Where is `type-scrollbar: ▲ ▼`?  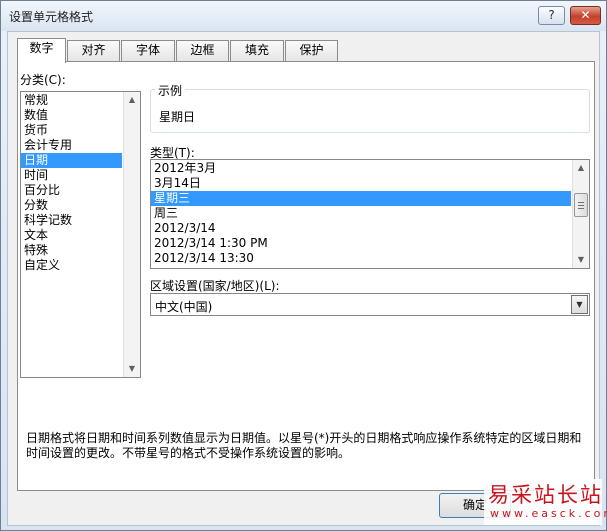
type-scrollbar: ▲ ▼ is located at coordinates (580, 214).